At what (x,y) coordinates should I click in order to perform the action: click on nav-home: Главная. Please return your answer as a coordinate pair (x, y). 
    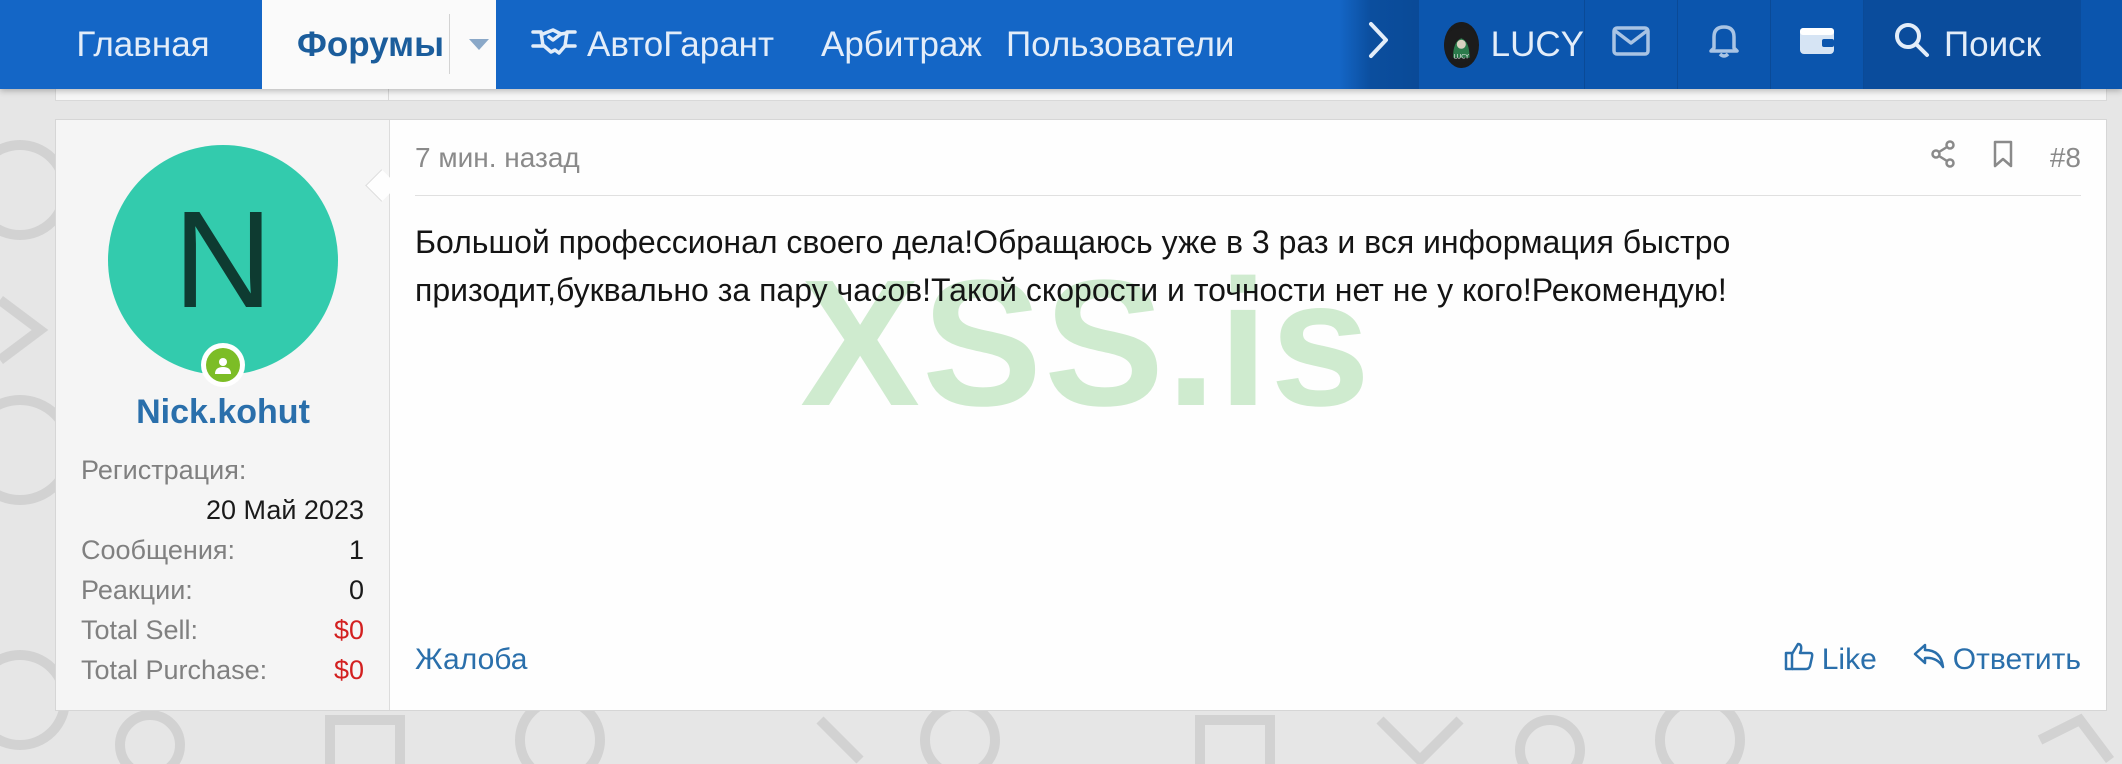
    Looking at the image, I should click on (131, 44).